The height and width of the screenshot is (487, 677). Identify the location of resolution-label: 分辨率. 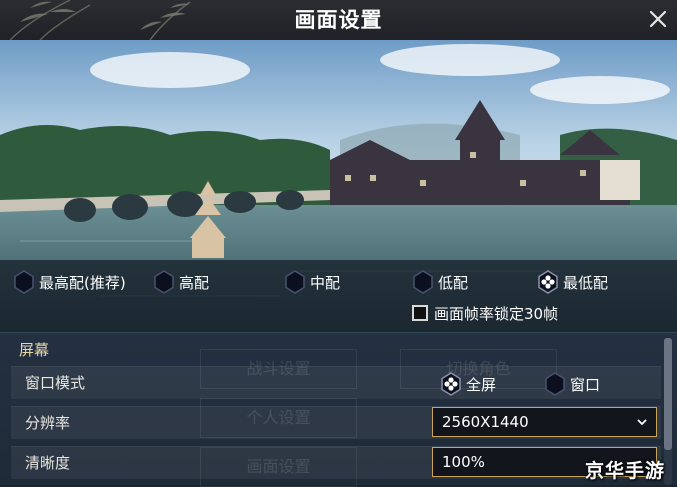
(48, 423).